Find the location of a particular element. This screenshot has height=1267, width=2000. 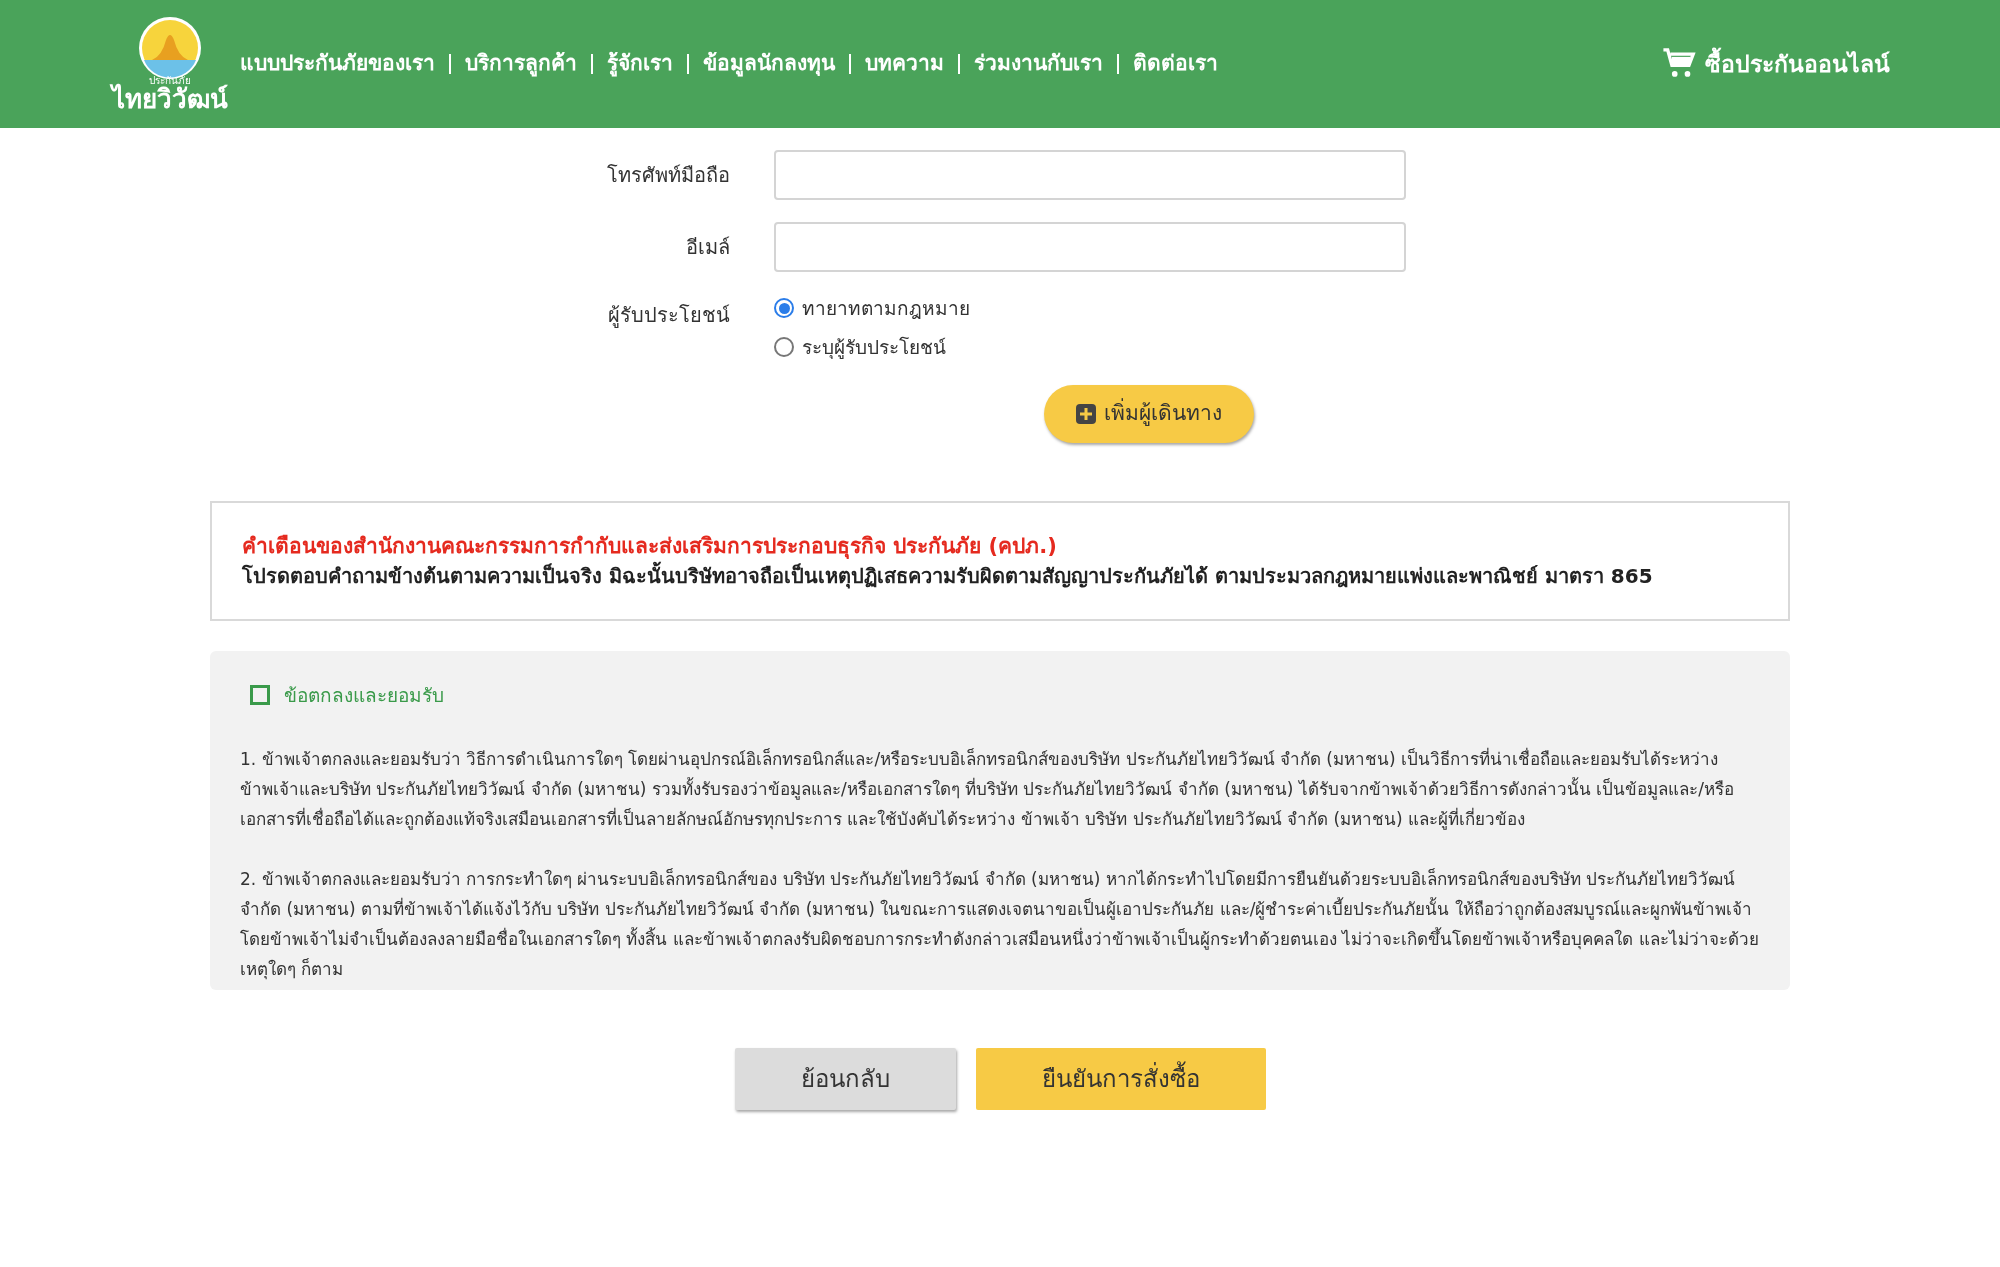

field-label: โทรศัพท์มือถือ is located at coordinates (668, 175).